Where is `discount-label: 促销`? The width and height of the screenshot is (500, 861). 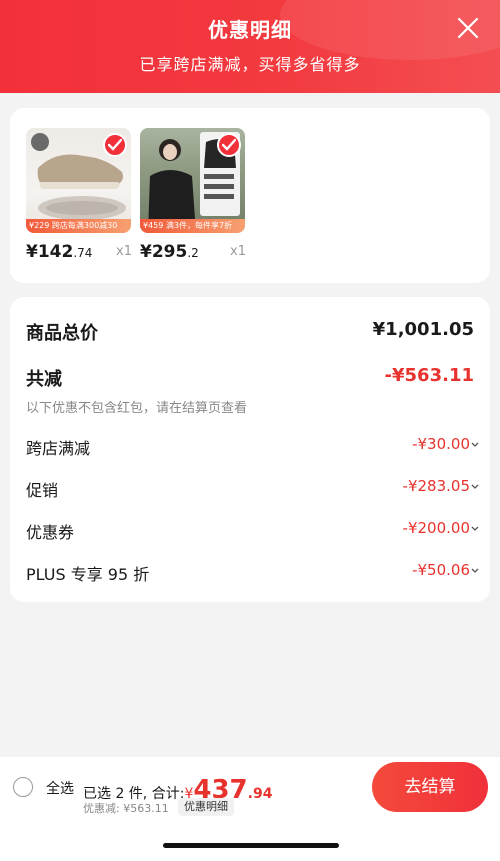
discount-label: 促销 is located at coordinates (42, 490).